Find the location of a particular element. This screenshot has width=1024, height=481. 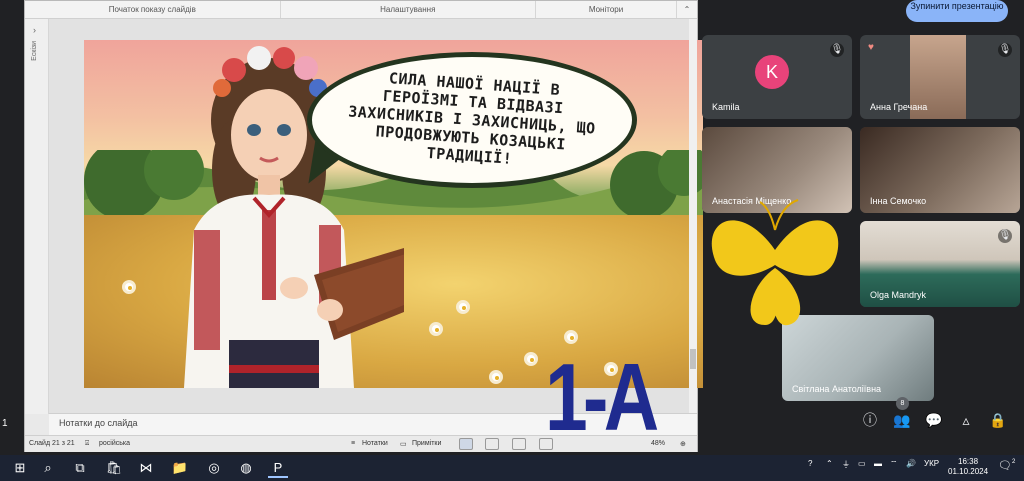

thumbnail-pane: › Ескізи is located at coordinates (37, 216).